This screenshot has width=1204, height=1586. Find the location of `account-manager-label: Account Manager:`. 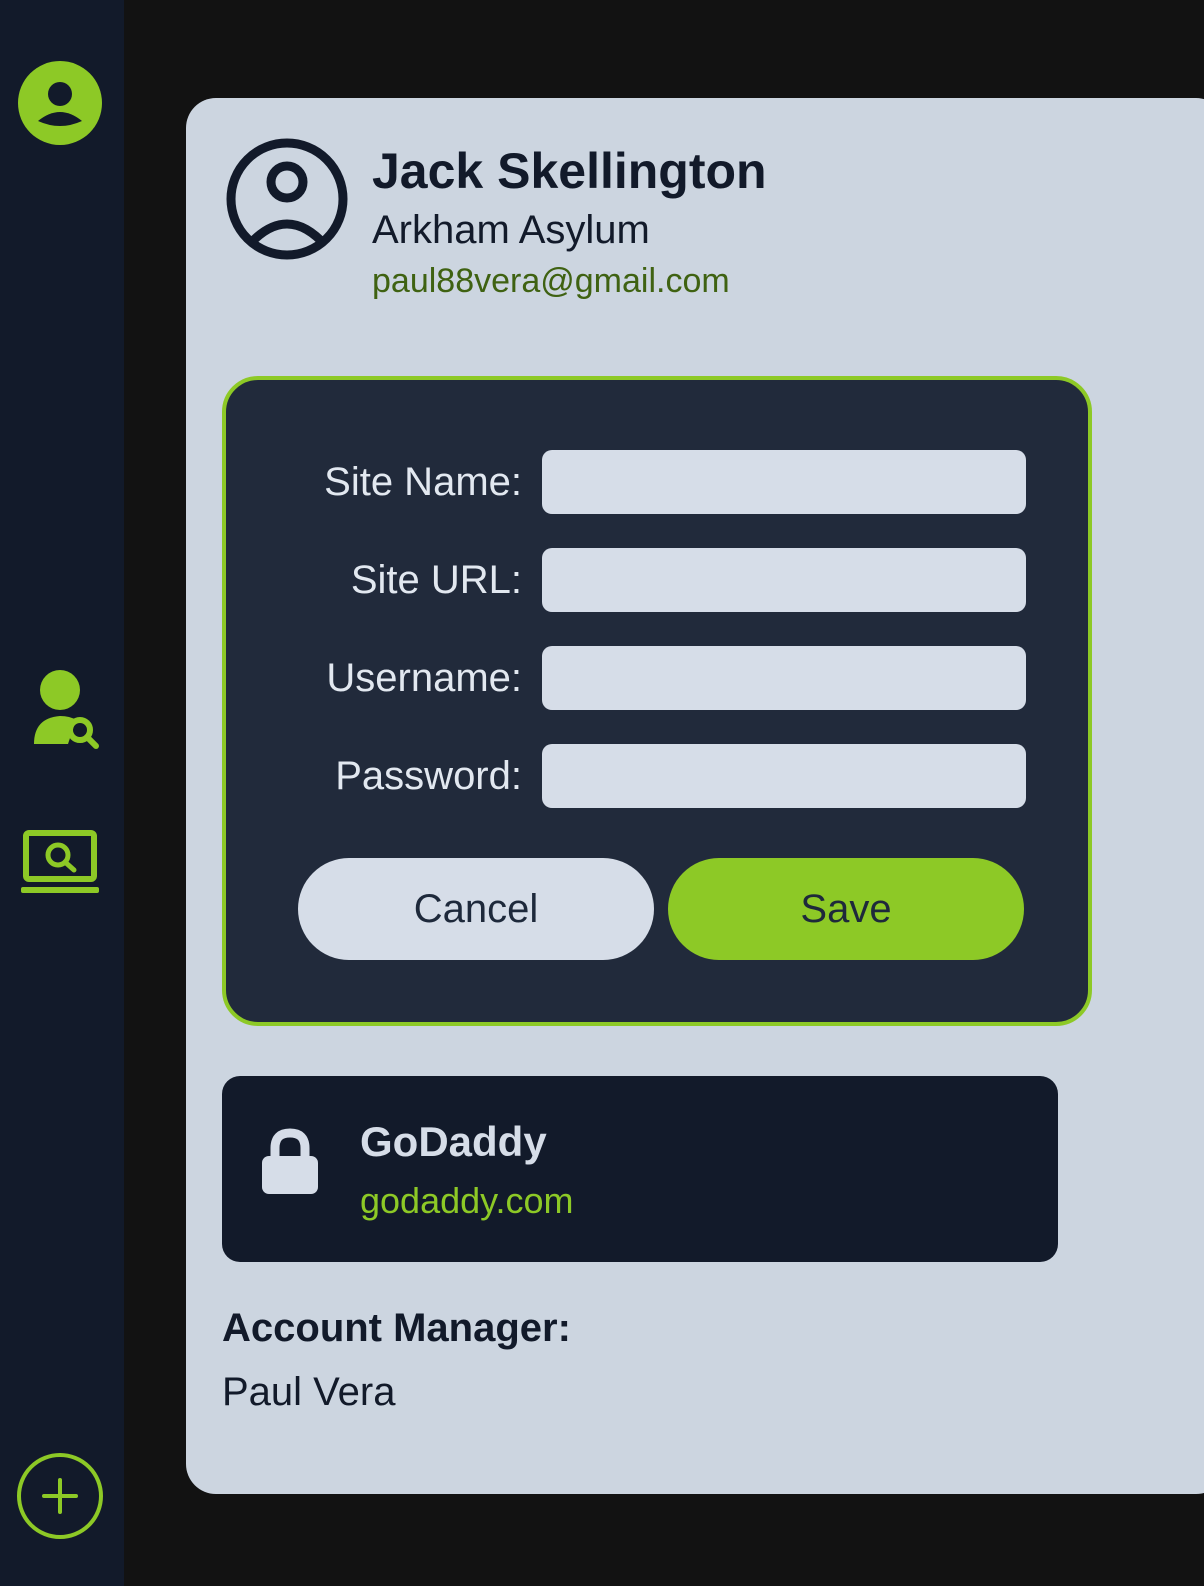

account-manager-label: Account Manager: is located at coordinates (396, 1328).